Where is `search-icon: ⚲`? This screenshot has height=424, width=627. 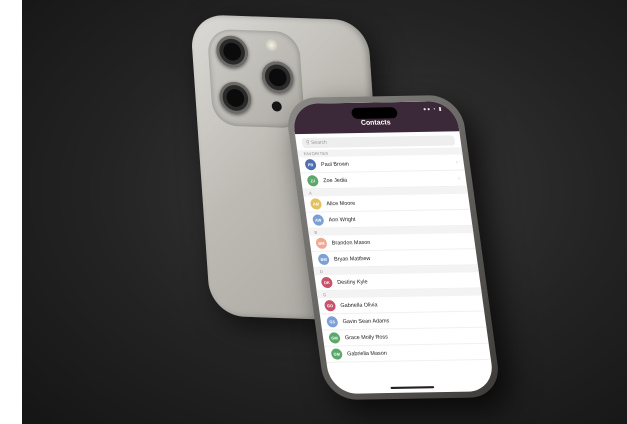 search-icon: ⚲ is located at coordinates (308, 143).